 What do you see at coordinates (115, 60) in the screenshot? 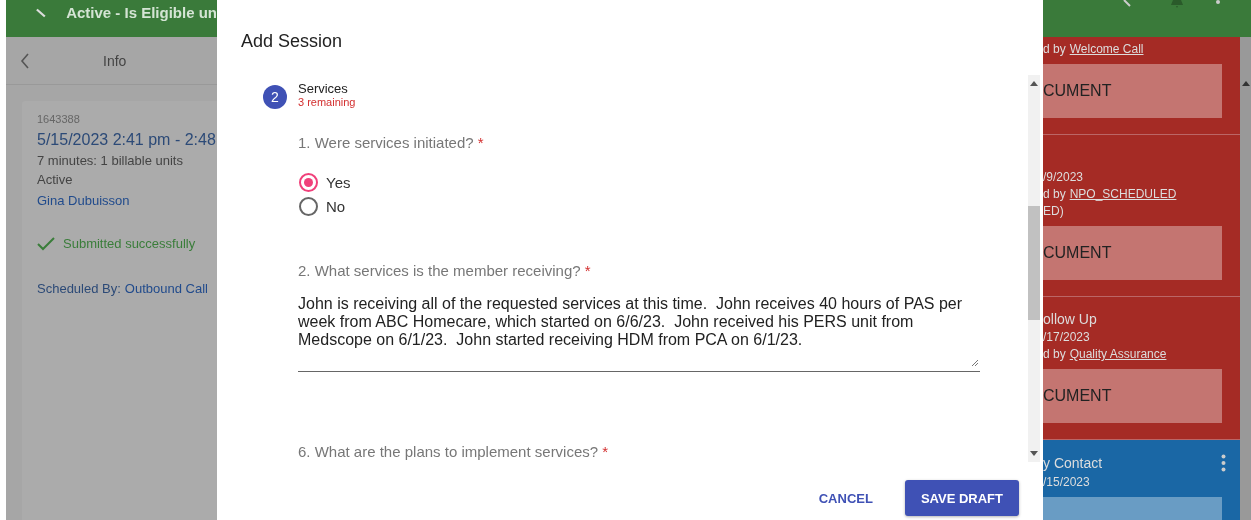
I see `panel-title: Info` at bounding box center [115, 60].